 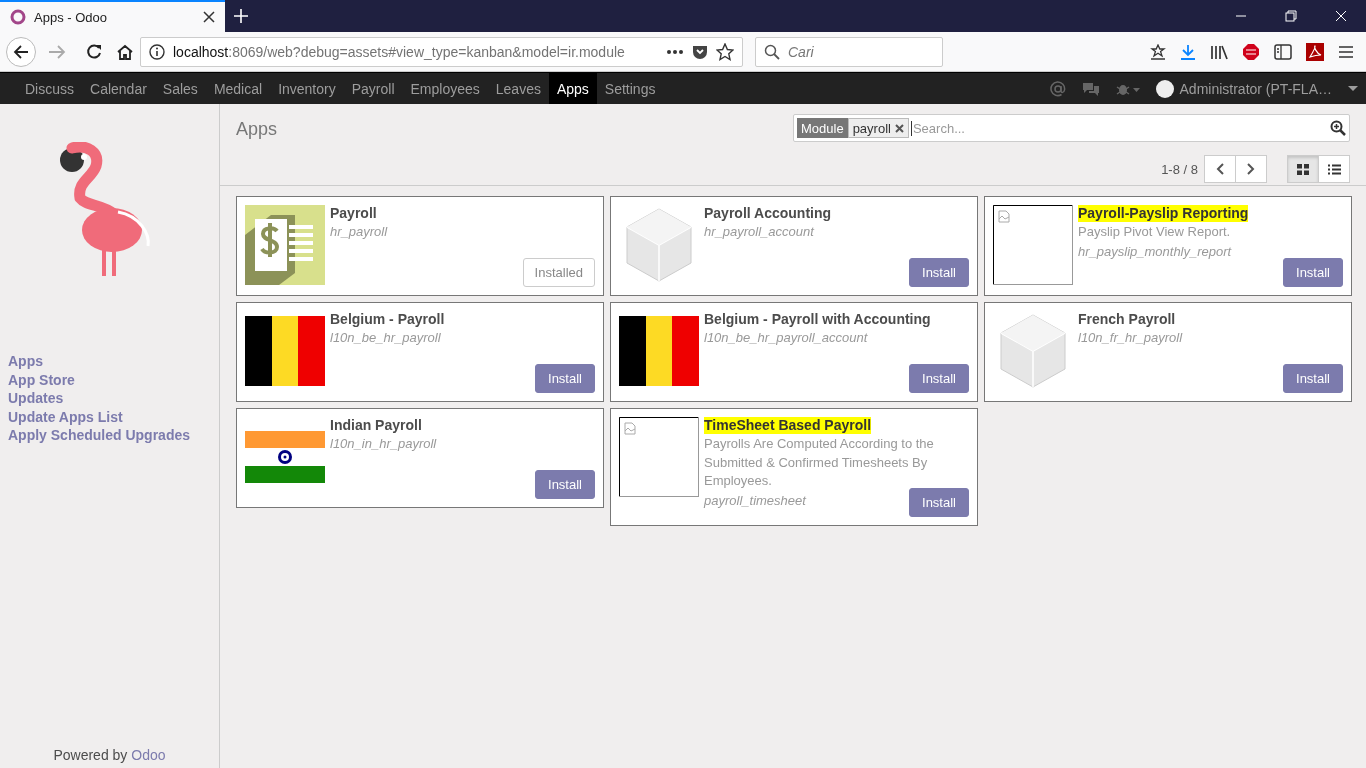 What do you see at coordinates (1291, 16) in the screenshot?
I see `restore-icon` at bounding box center [1291, 16].